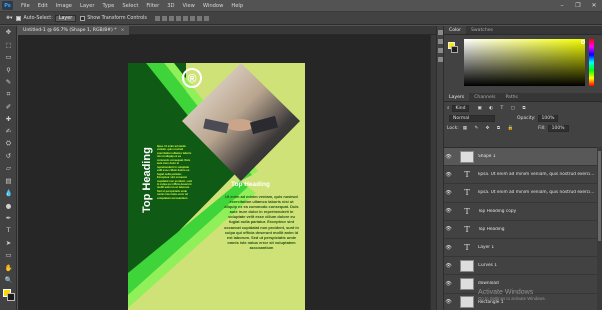 This screenshot has height=310, width=602. What do you see at coordinates (64, 6) in the screenshot?
I see `menu-item-image: Image` at bounding box center [64, 6].